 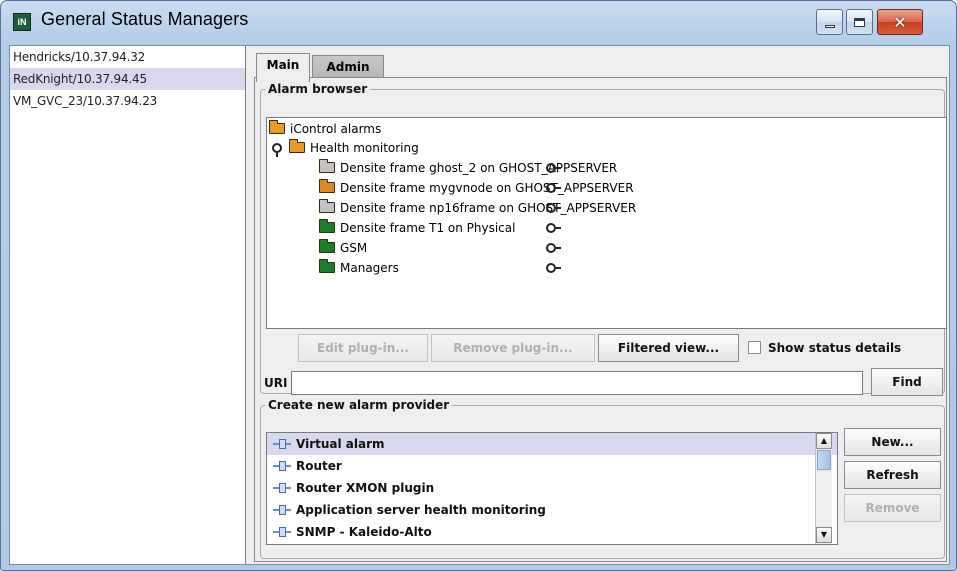 What do you see at coordinates (829, 22) in the screenshot?
I see `minimize-button` at bounding box center [829, 22].